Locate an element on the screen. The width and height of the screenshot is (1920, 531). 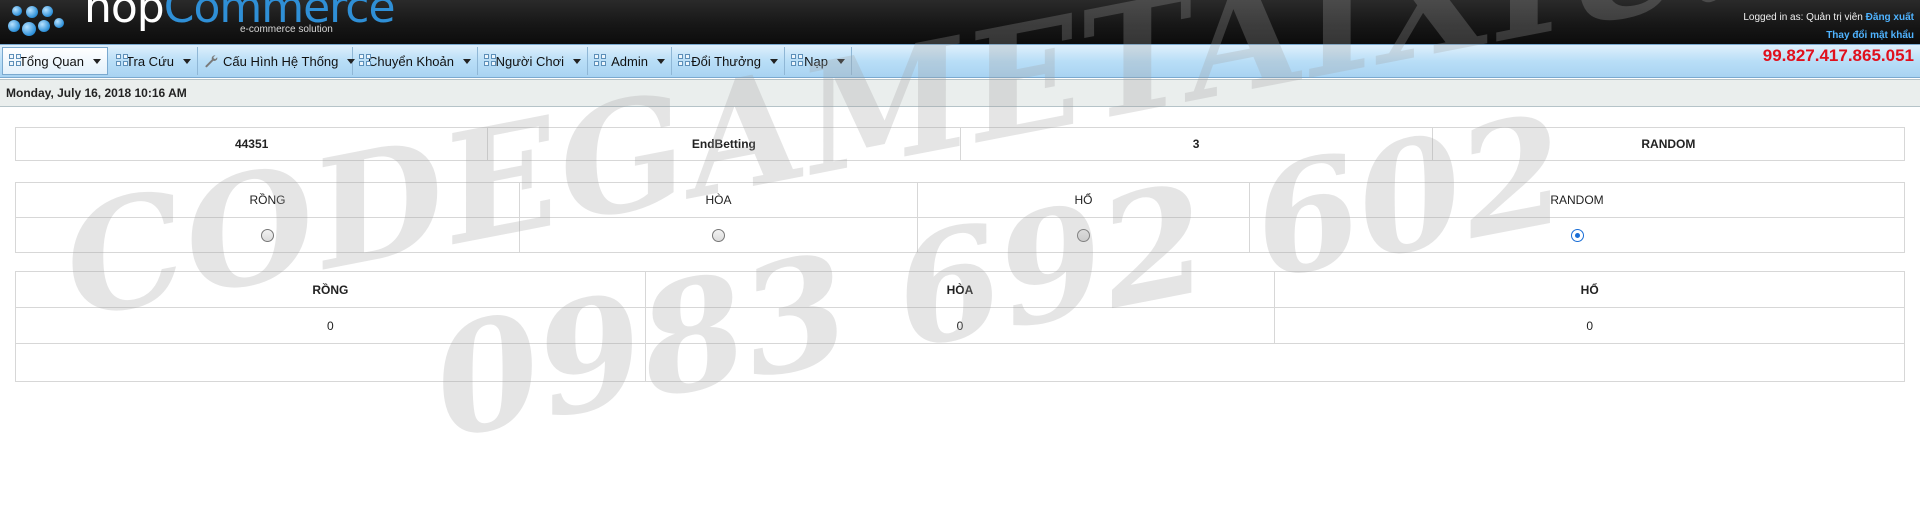
table-header-row: RỒNG HÒA HỔ is located at coordinates (960, 289).